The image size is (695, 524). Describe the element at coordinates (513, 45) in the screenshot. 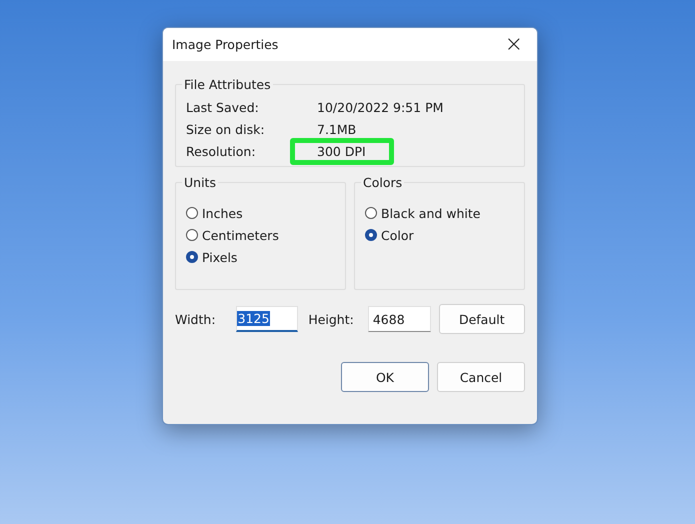

I see `close-button: ×` at that location.